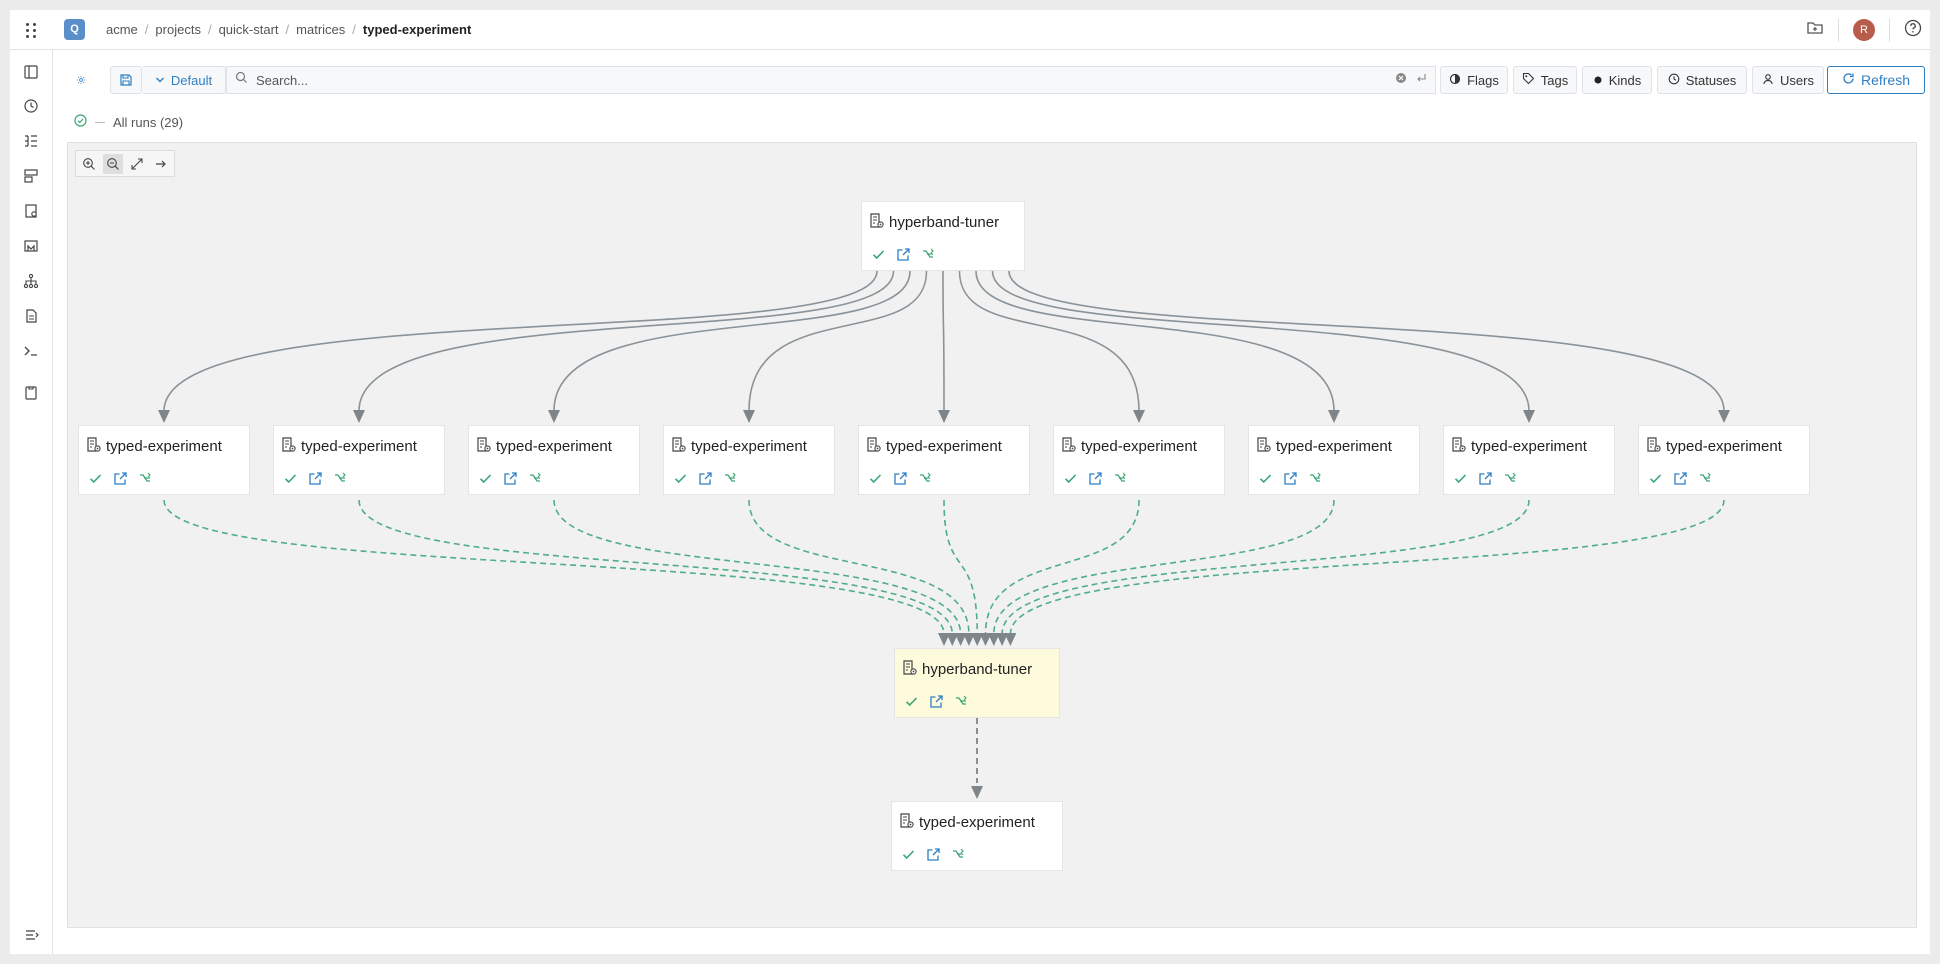 The width and height of the screenshot is (1940, 964). I want to click on breadcrumb-section: matrices, so click(320, 29).